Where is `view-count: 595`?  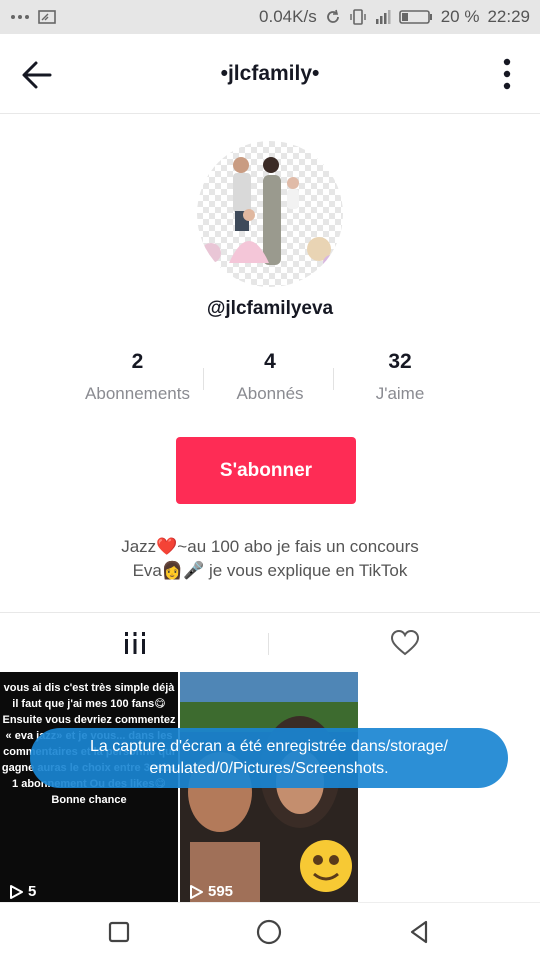
view-count: 595 is located at coordinates (210, 891).